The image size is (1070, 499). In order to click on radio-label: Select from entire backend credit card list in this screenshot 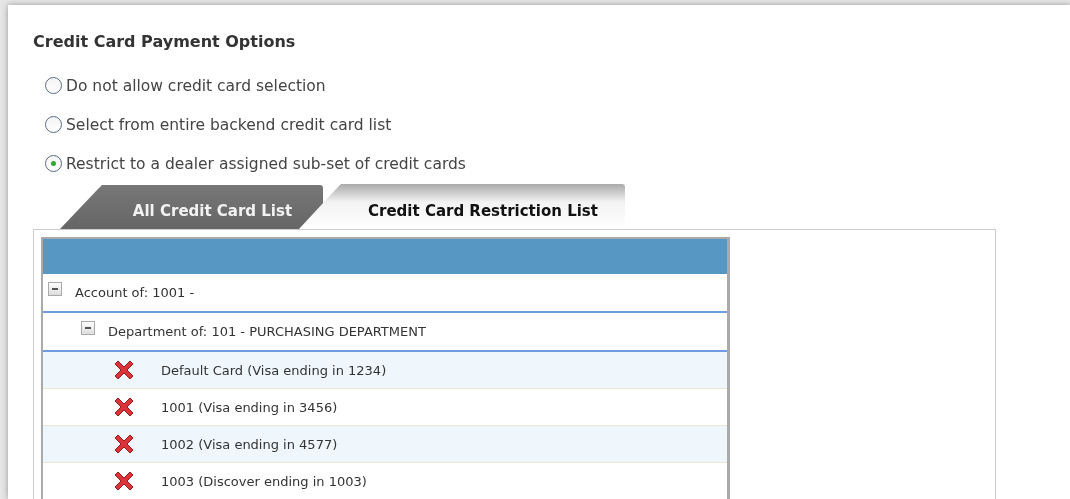, I will do `click(229, 124)`.